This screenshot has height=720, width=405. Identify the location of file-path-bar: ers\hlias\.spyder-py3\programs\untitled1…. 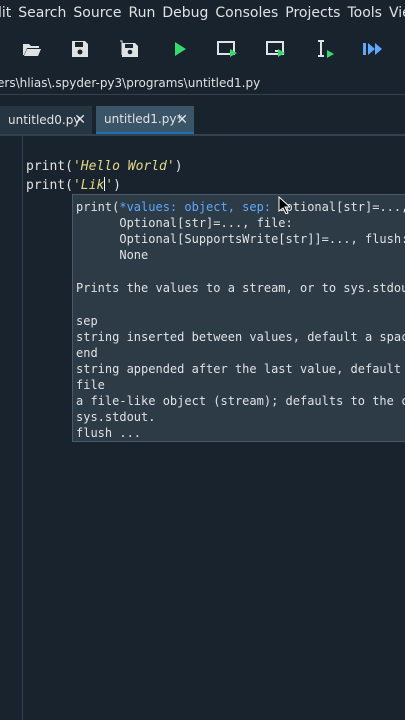
(202, 83).